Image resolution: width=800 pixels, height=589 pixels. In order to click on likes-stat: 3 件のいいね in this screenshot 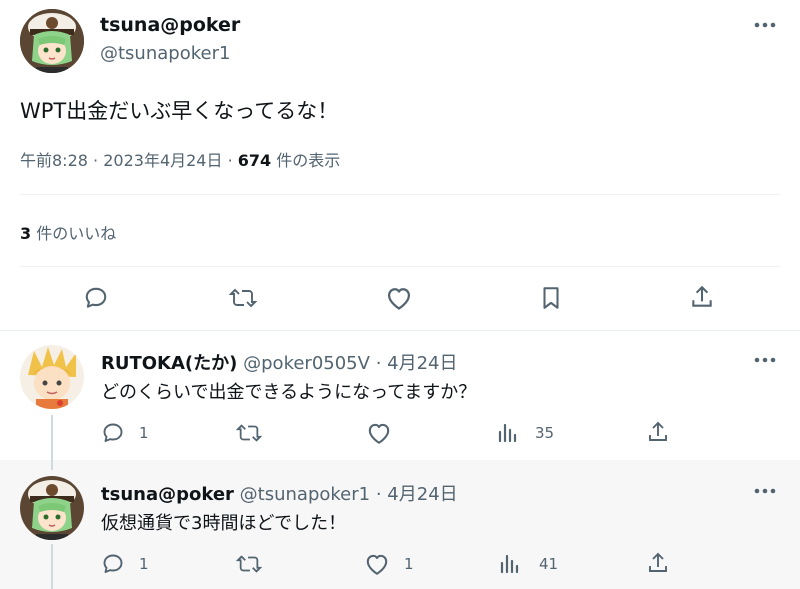, I will do `click(68, 232)`.